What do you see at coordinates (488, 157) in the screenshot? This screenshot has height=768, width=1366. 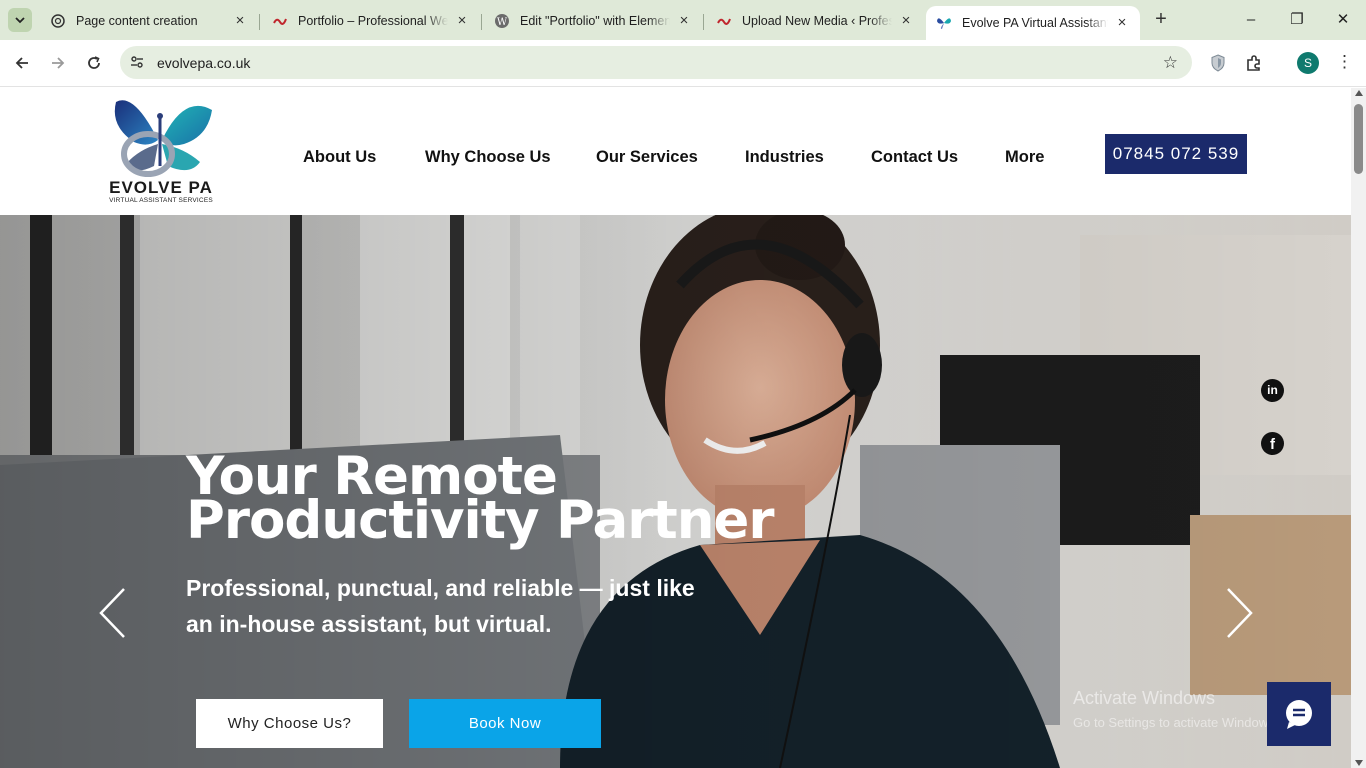 I see `nav-why-choose-us: Why Choose Us` at bounding box center [488, 157].